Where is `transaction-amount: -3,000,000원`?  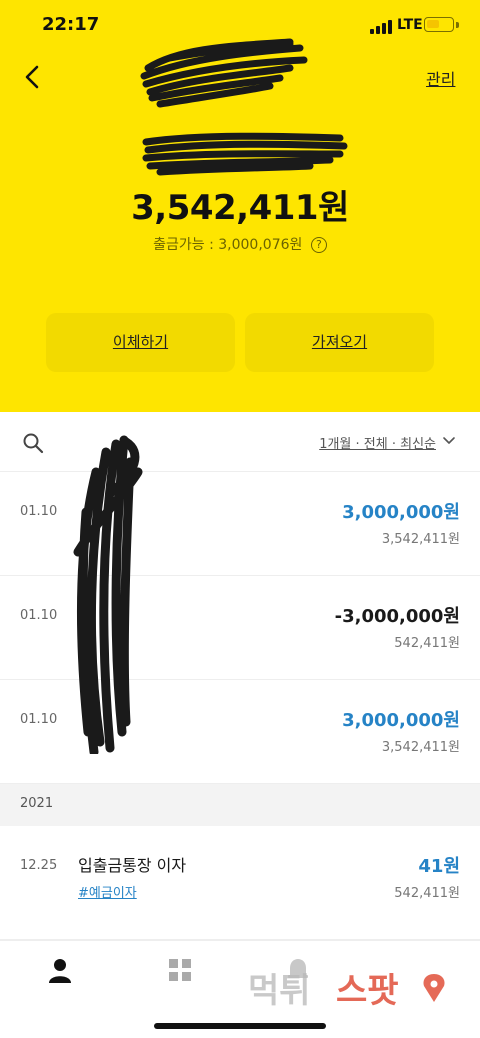
transaction-amount: -3,000,000원 is located at coordinates (397, 616).